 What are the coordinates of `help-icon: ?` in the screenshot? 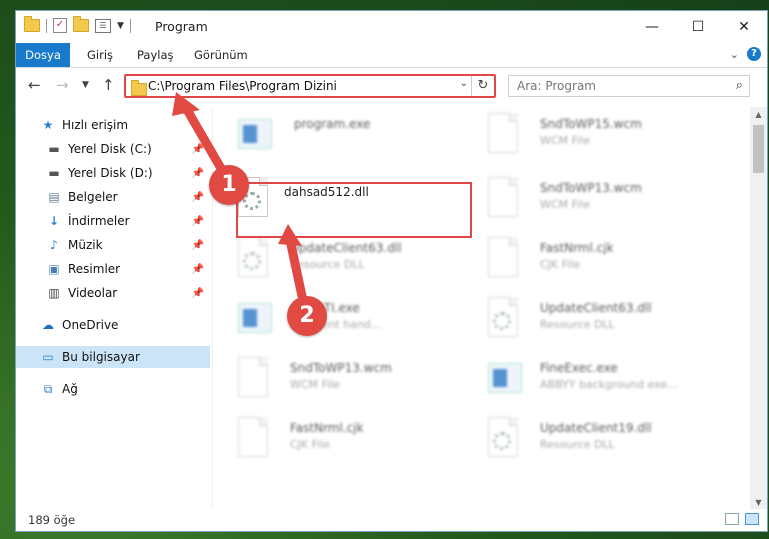 It's located at (754, 54).